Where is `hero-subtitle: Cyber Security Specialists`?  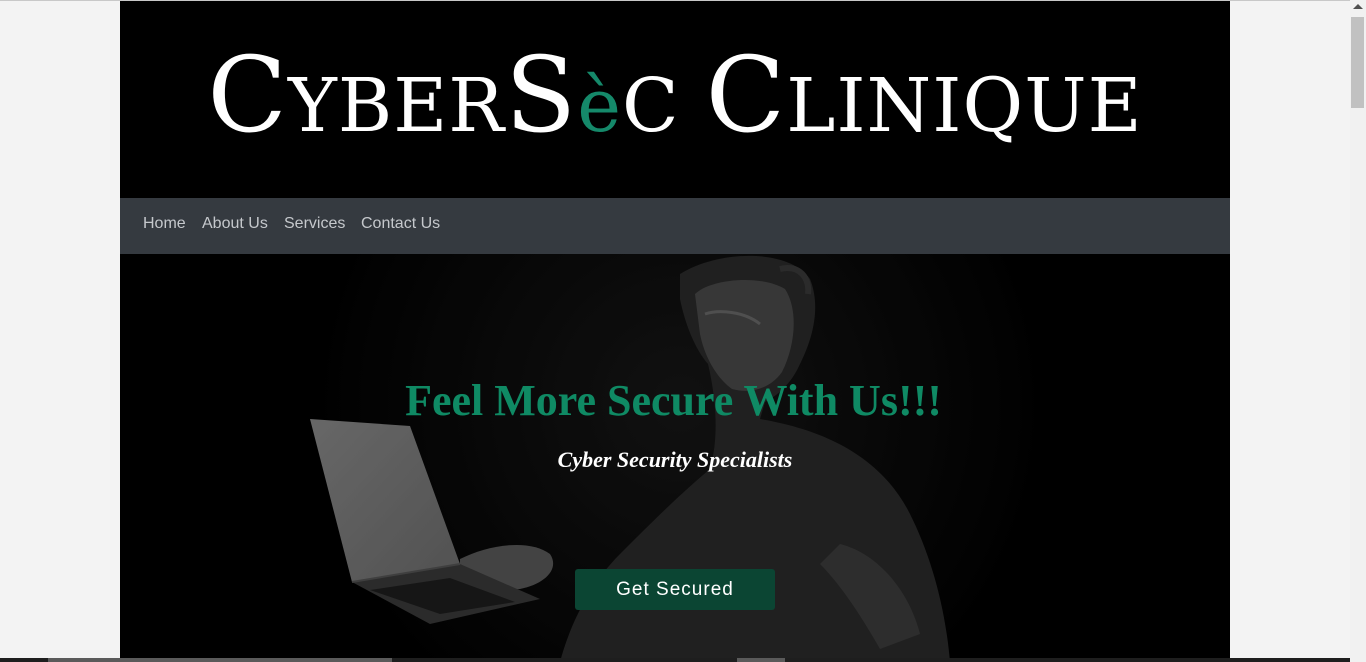 hero-subtitle: Cyber Security Specialists is located at coordinates (675, 459).